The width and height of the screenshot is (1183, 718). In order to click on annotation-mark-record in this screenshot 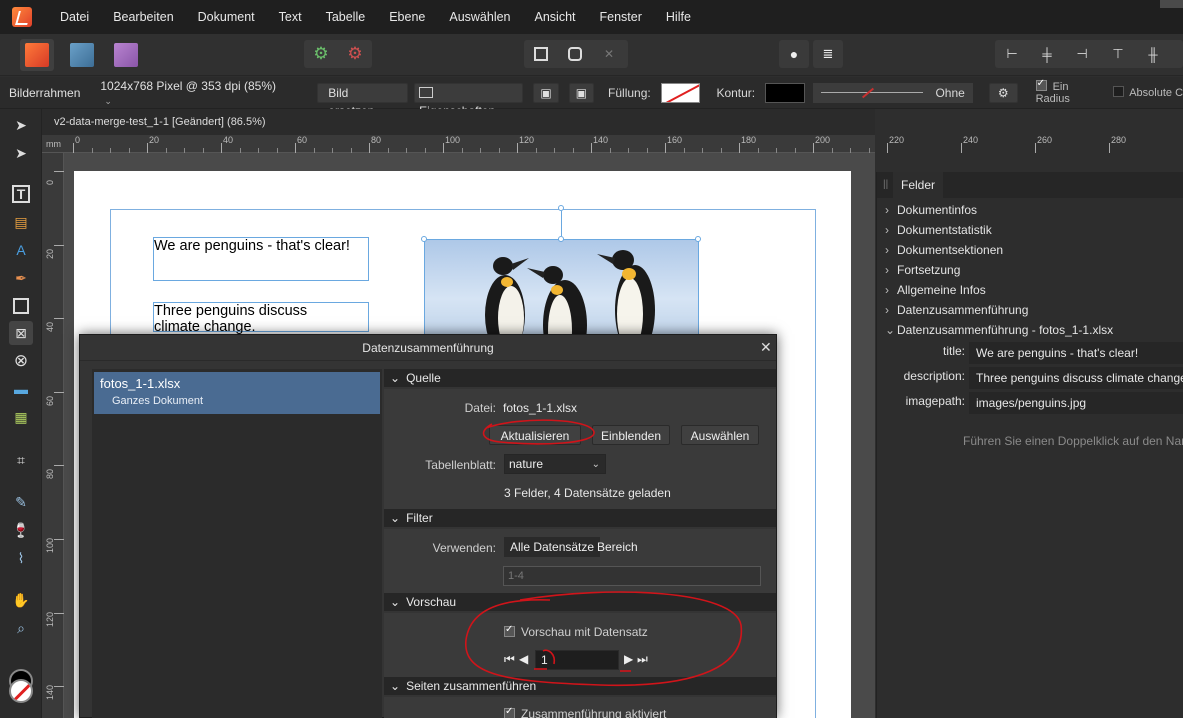, I will do `click(549, 657)`.